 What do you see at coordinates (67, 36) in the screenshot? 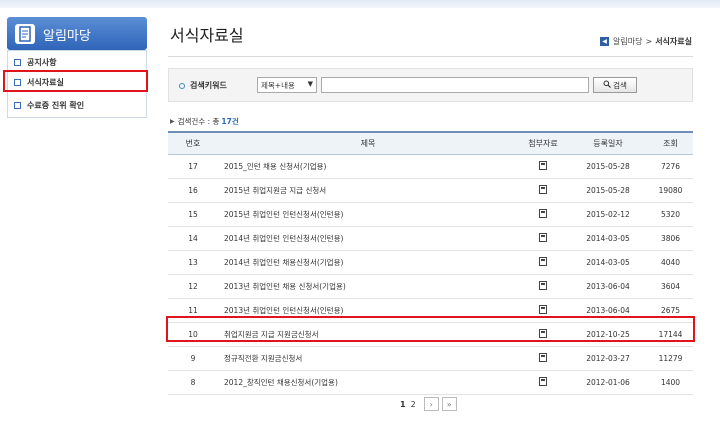
I see `sidebar-title: 알림마당` at bounding box center [67, 36].